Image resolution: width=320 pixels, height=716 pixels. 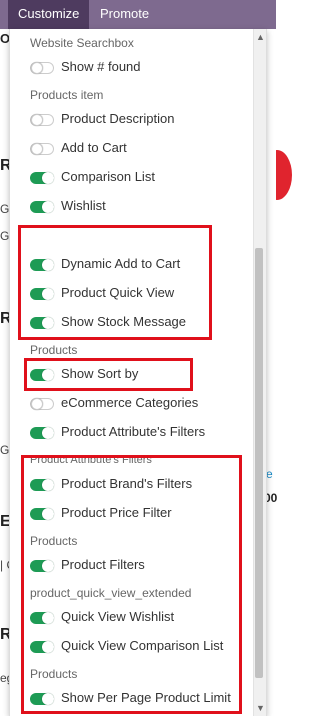 What do you see at coordinates (94, 147) in the screenshot?
I see `option-label: Add to Cart` at bounding box center [94, 147].